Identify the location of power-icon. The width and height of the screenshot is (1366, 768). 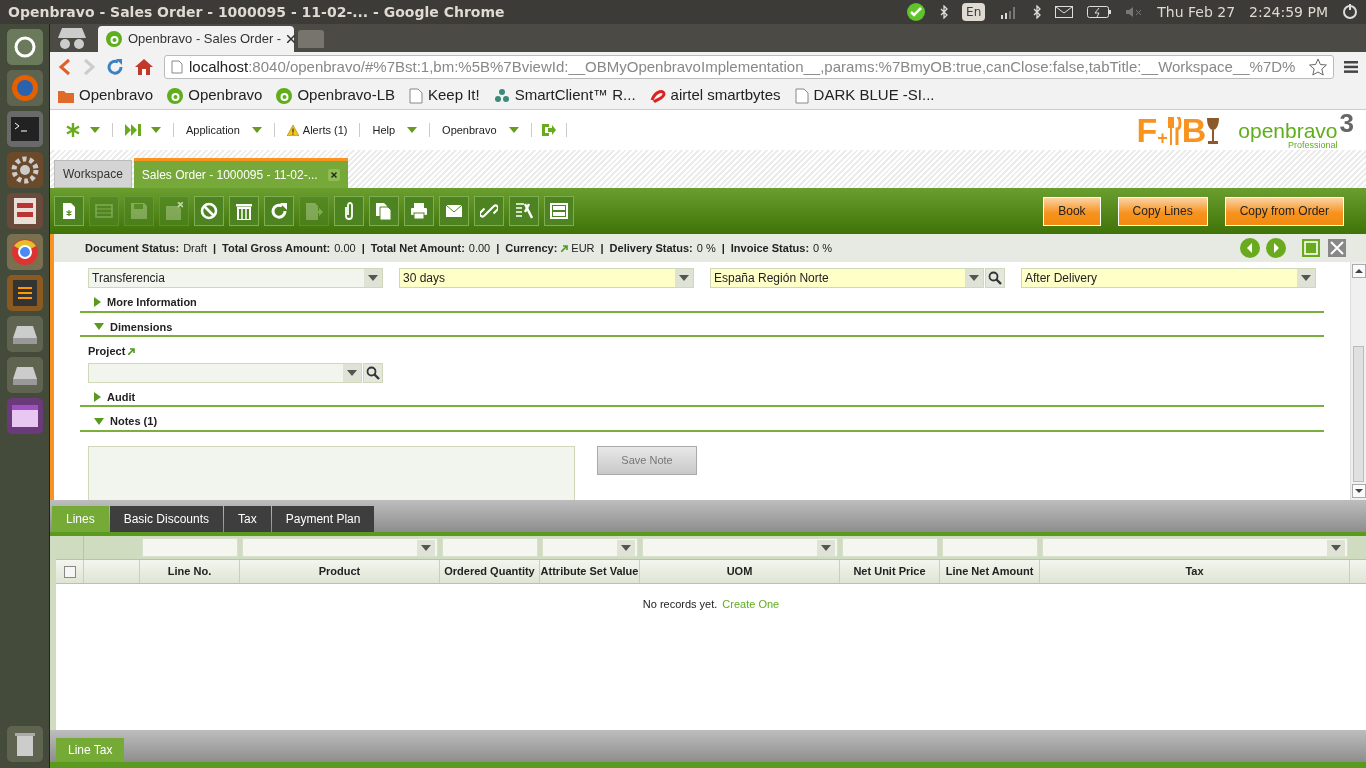
(1350, 12).